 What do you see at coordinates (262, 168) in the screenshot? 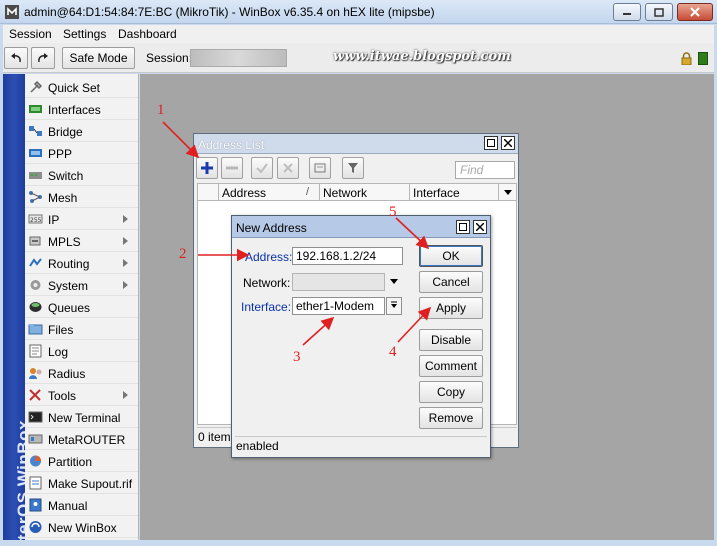
I see `enable-button` at bounding box center [262, 168].